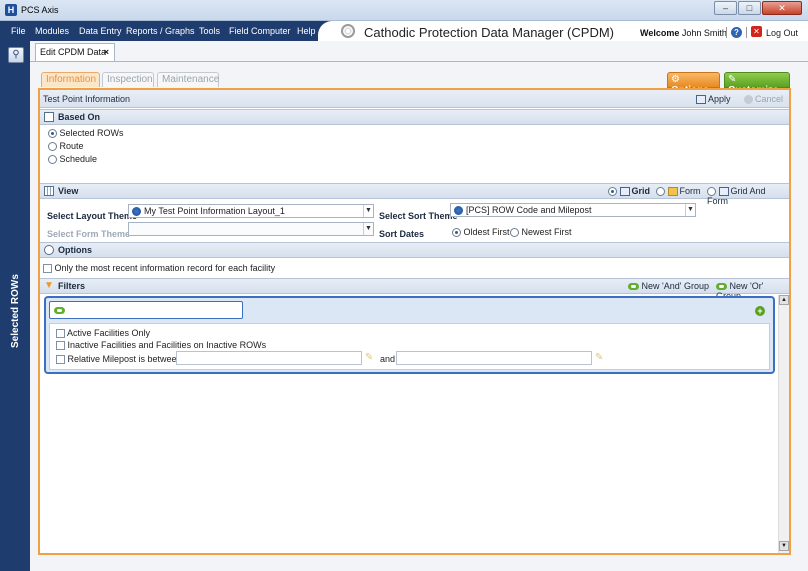 The height and width of the screenshot is (571, 808). I want to click on tab-inspection: Inspection, so click(128, 79).